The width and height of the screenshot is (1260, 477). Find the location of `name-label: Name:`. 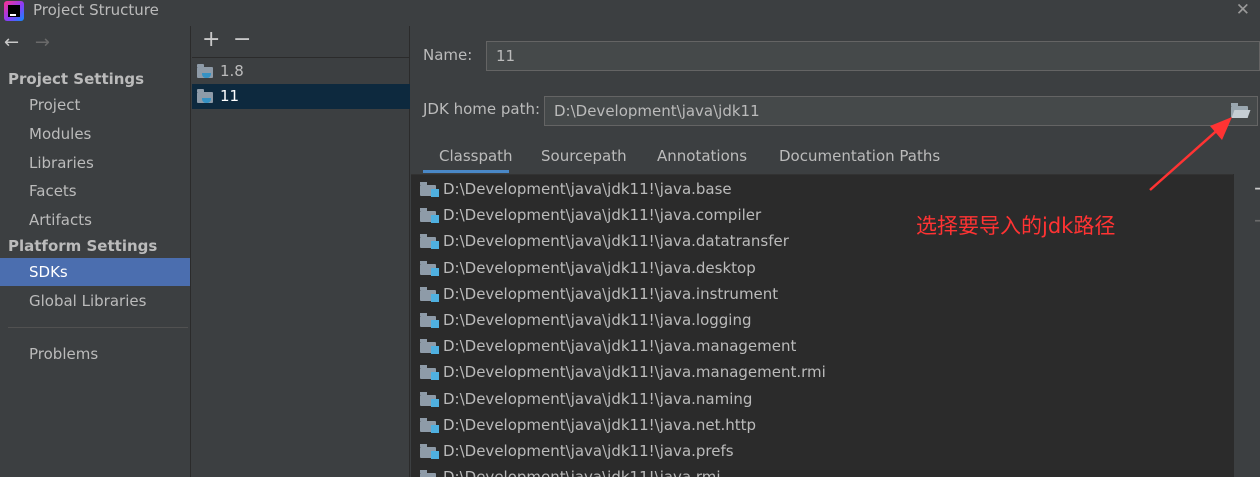

name-label: Name: is located at coordinates (448, 55).